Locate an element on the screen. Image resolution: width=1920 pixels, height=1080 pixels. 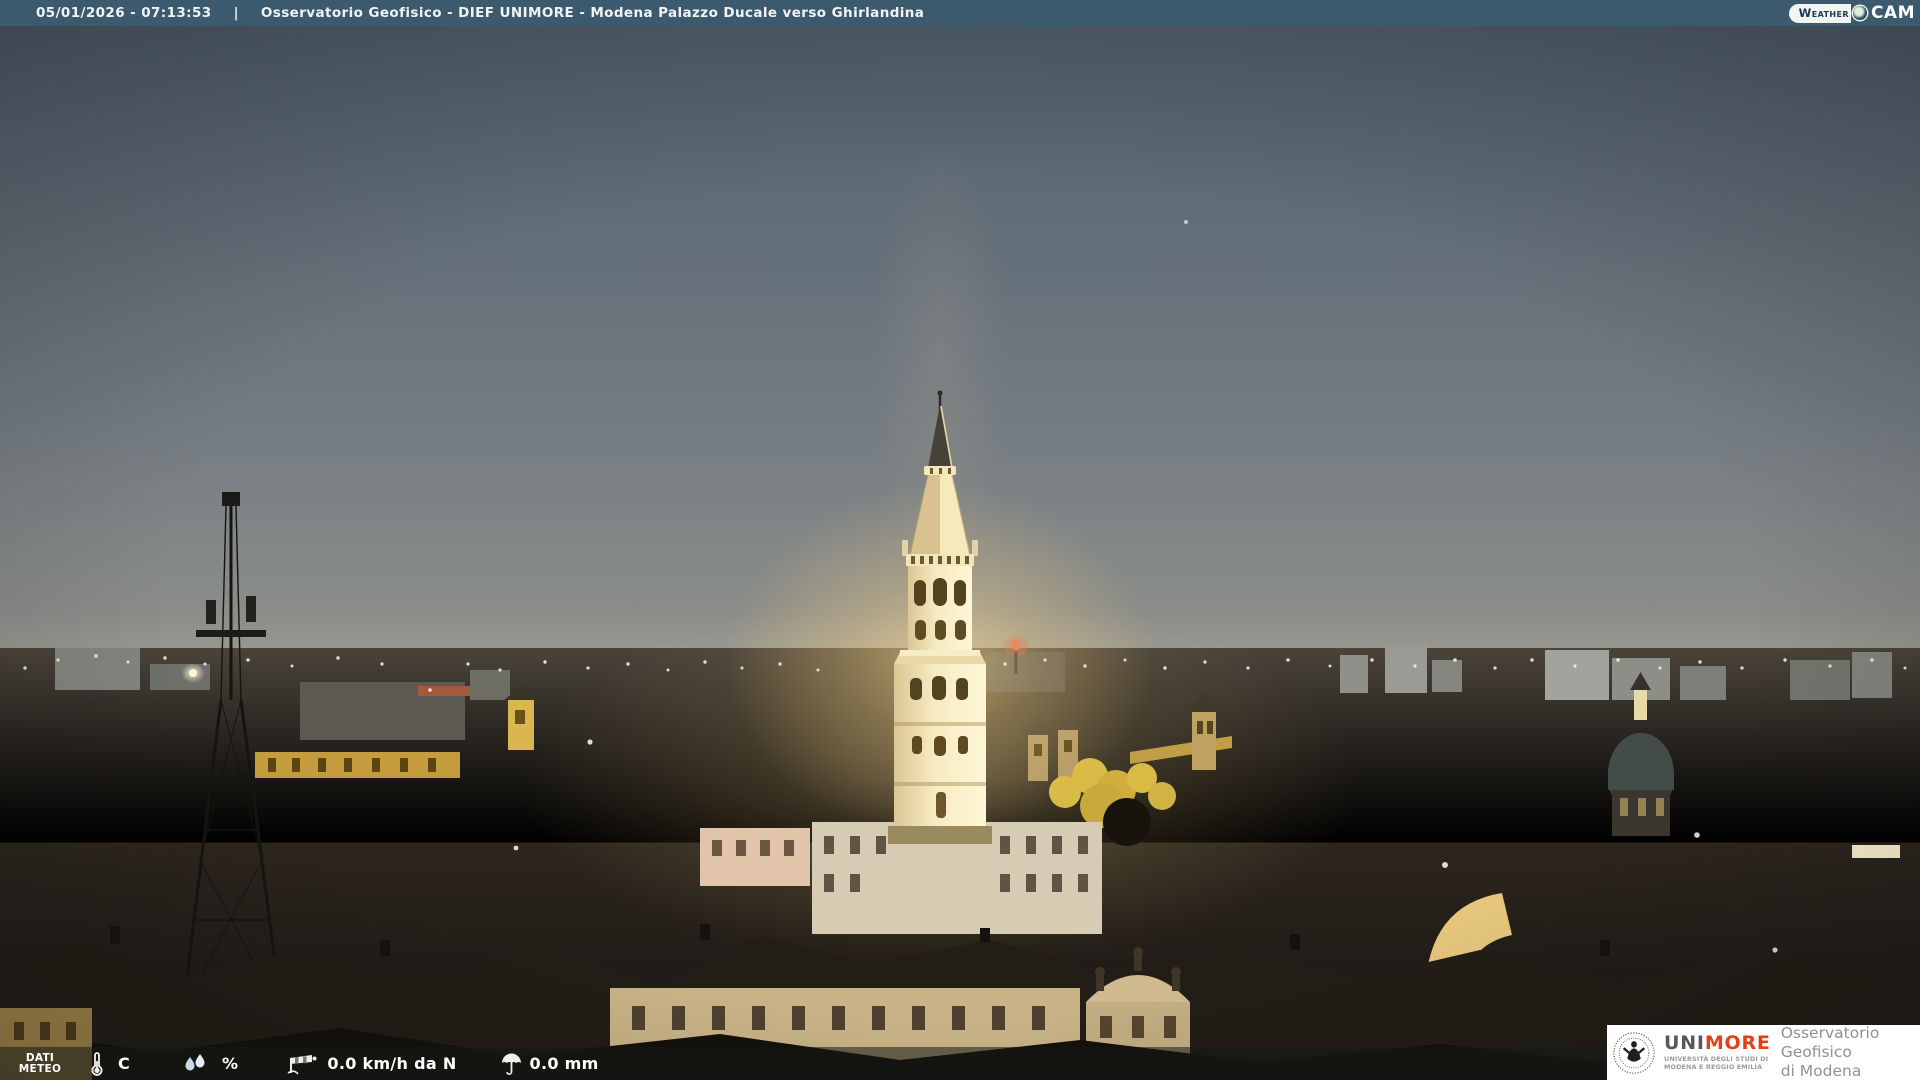
humidity-drops-icon is located at coordinates (195, 1064).